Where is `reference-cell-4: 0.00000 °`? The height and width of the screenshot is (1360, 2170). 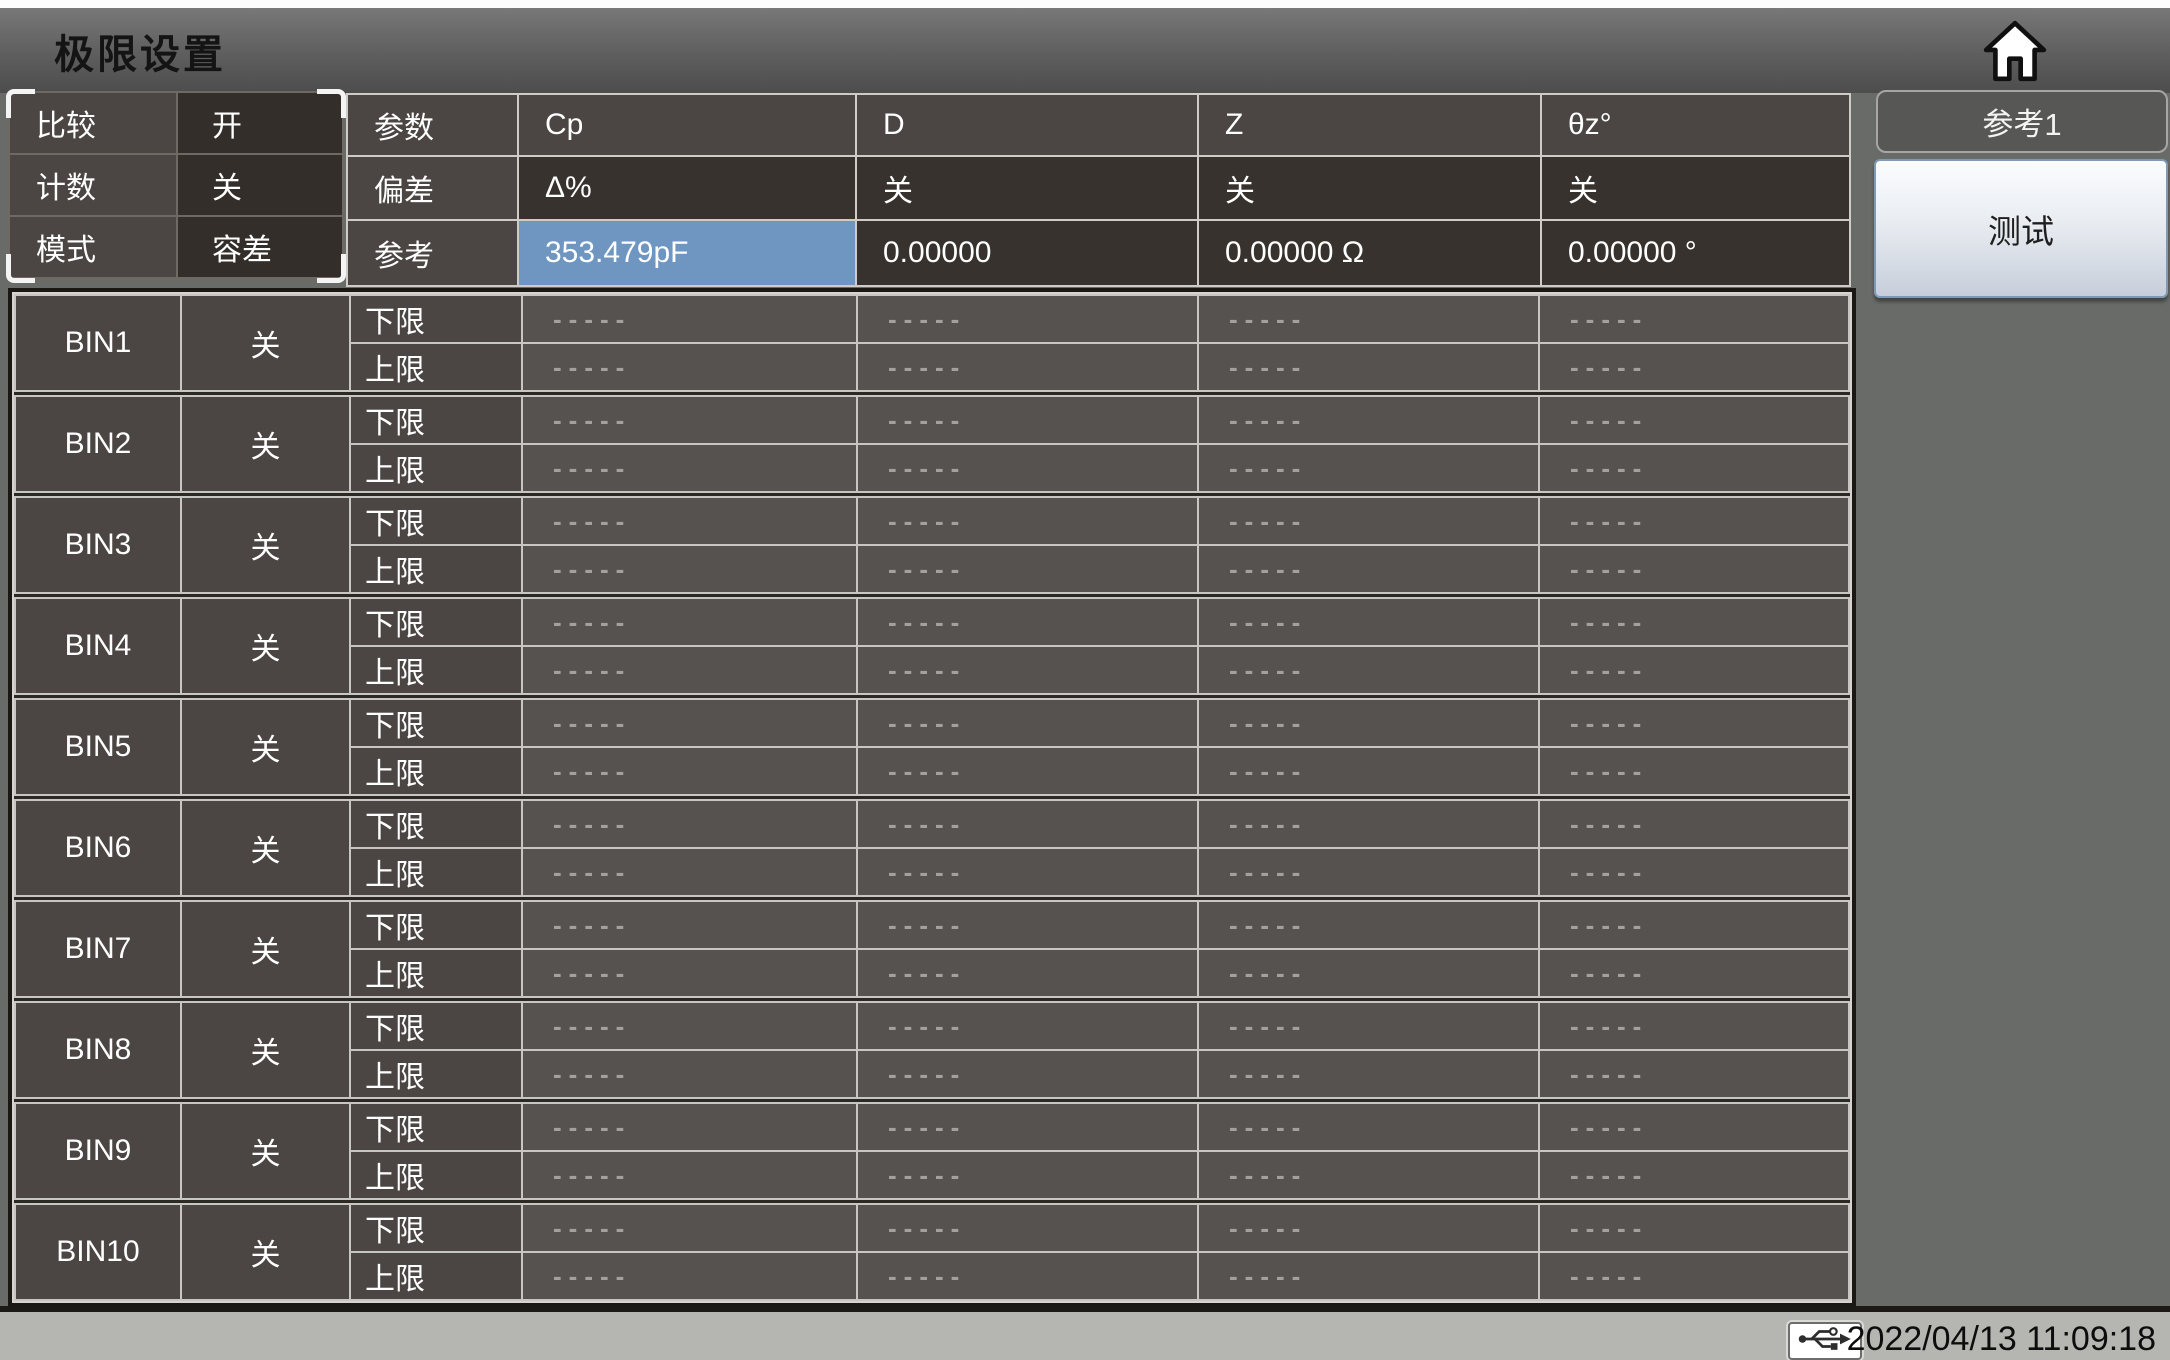 reference-cell-4: 0.00000 ° is located at coordinates (1695, 253).